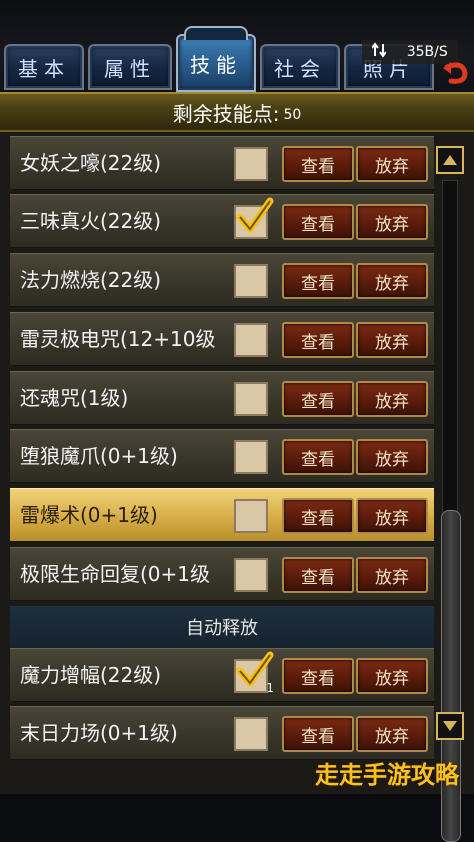 This screenshot has height=842, width=474. Describe the element at coordinates (222, 515) in the screenshot. I see `skill-row: 雷爆术(0+1级) 查看 放弃` at that location.